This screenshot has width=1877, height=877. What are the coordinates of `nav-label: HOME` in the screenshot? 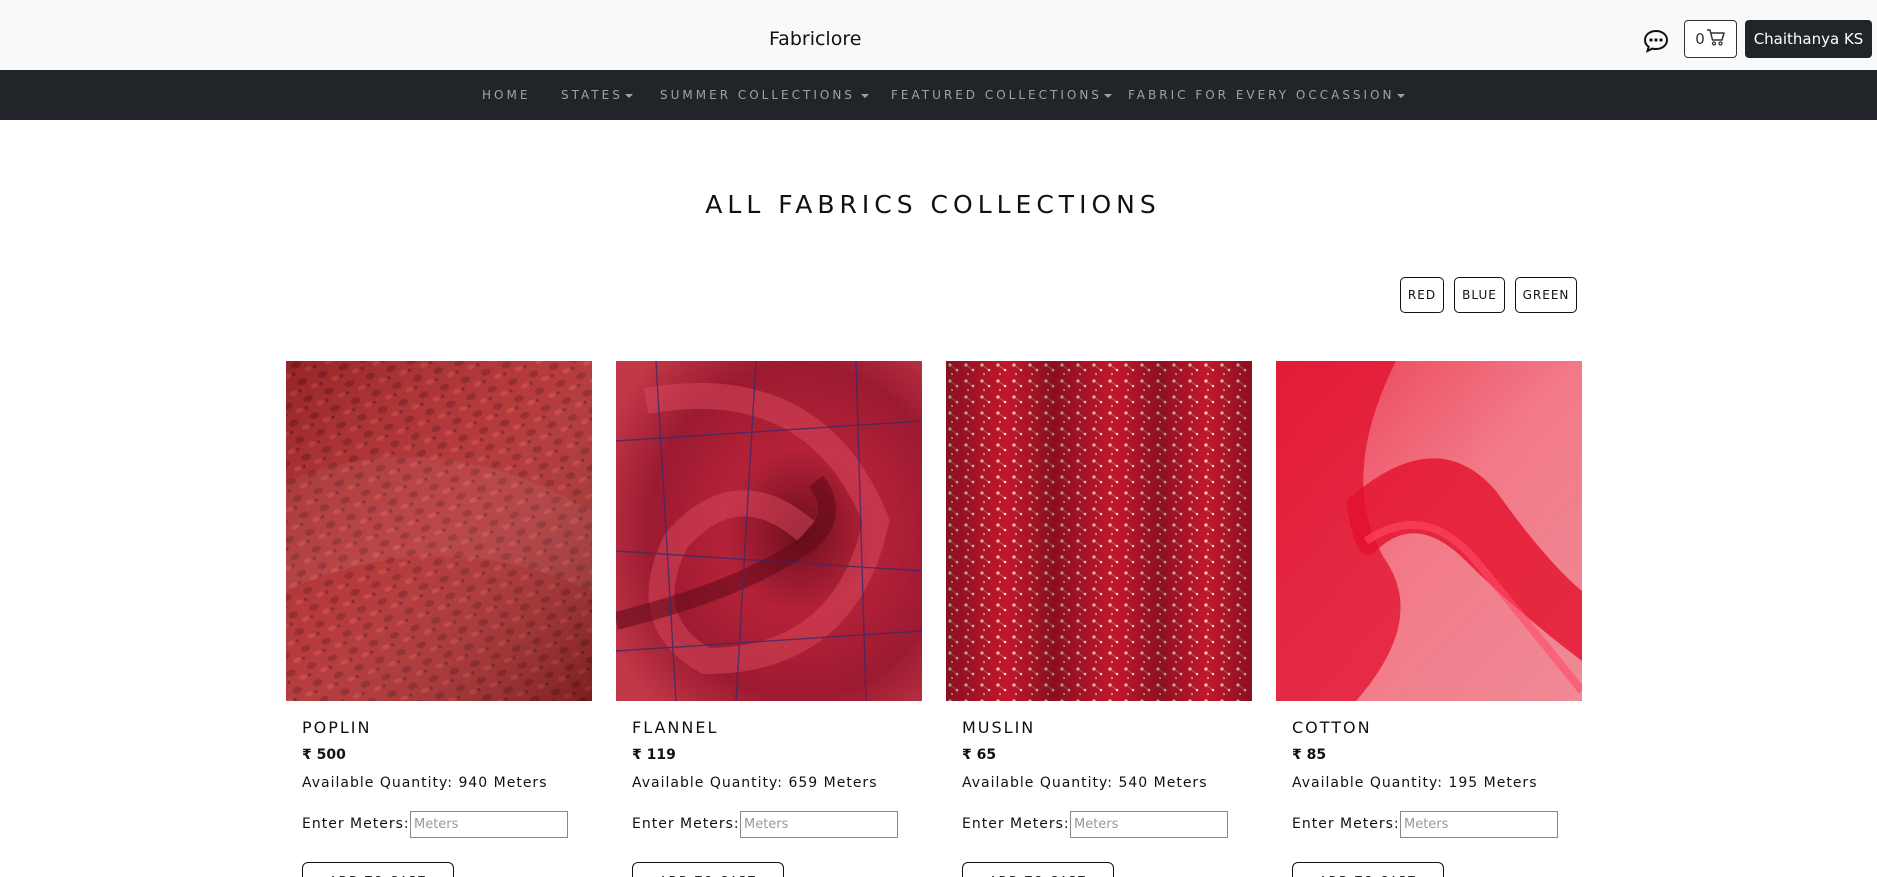 It's located at (506, 95).